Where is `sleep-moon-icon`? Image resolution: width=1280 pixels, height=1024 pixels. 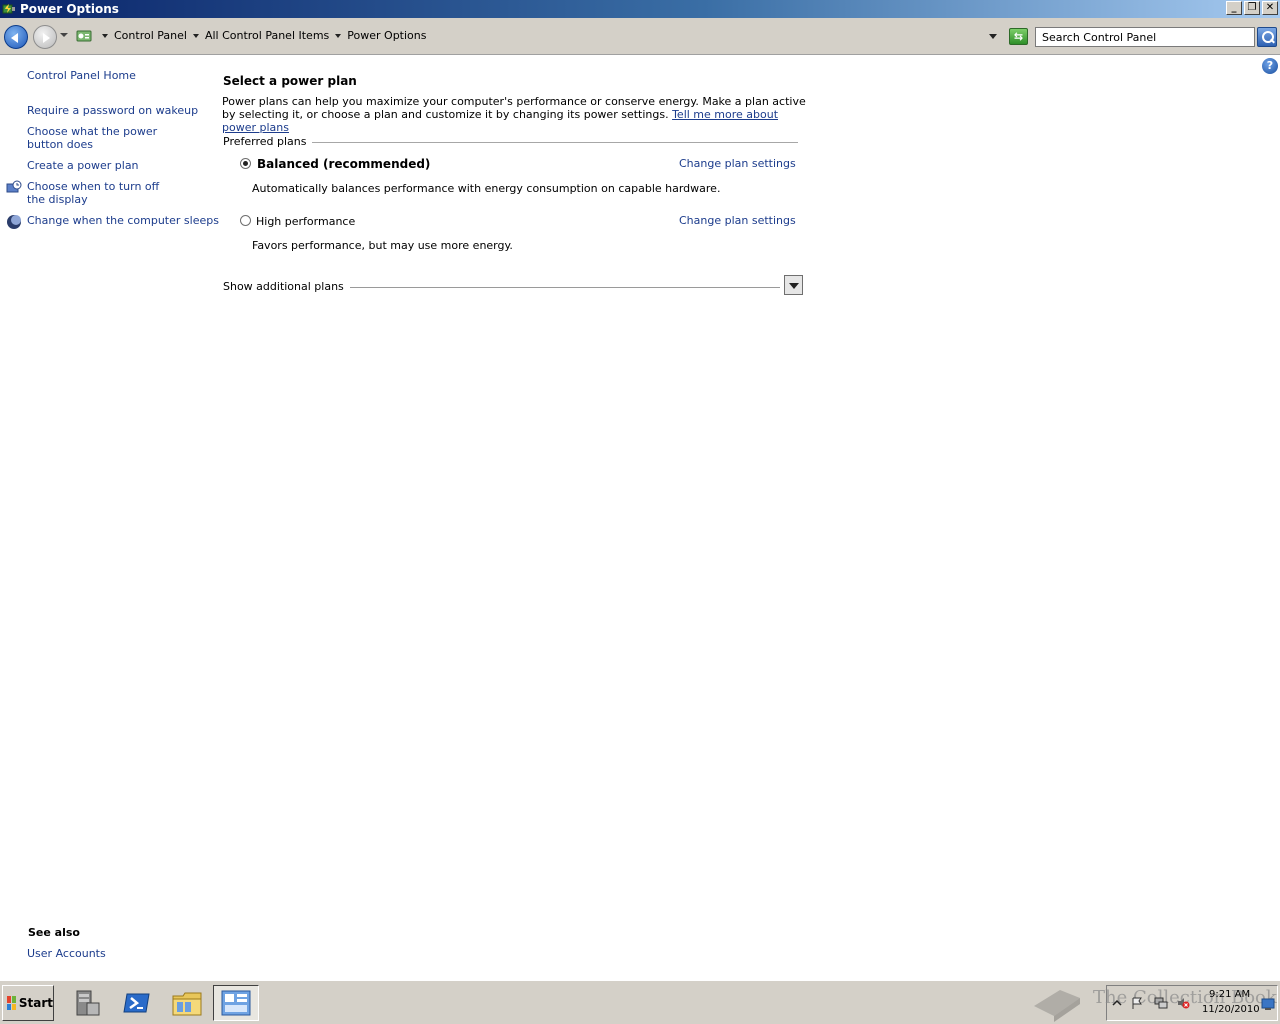 sleep-moon-icon is located at coordinates (14, 222).